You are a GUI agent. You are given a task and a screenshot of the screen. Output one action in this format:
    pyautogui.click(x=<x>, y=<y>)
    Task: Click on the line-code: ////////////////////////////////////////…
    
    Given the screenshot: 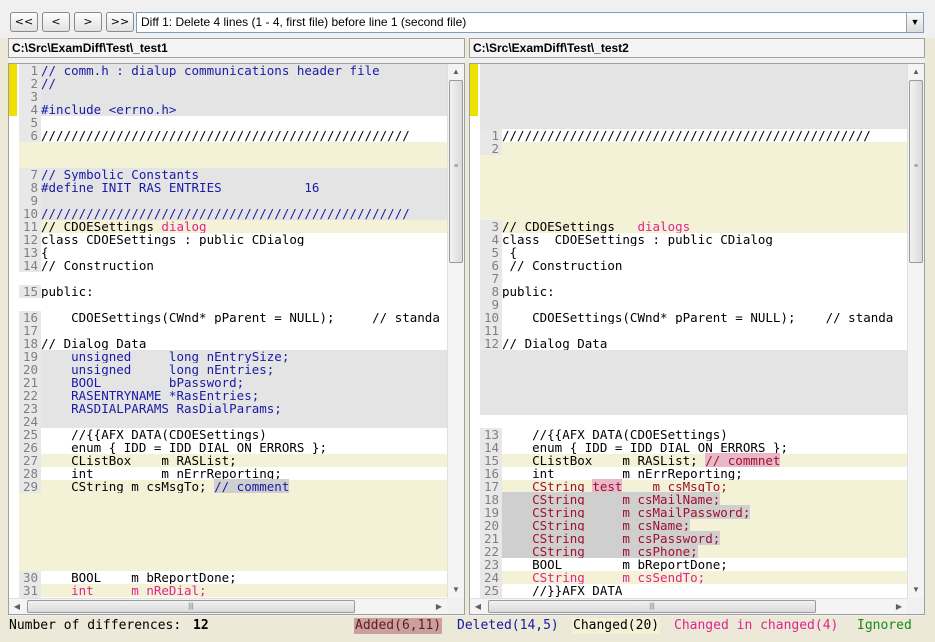 What is the action you would take?
    pyautogui.click(x=225, y=135)
    